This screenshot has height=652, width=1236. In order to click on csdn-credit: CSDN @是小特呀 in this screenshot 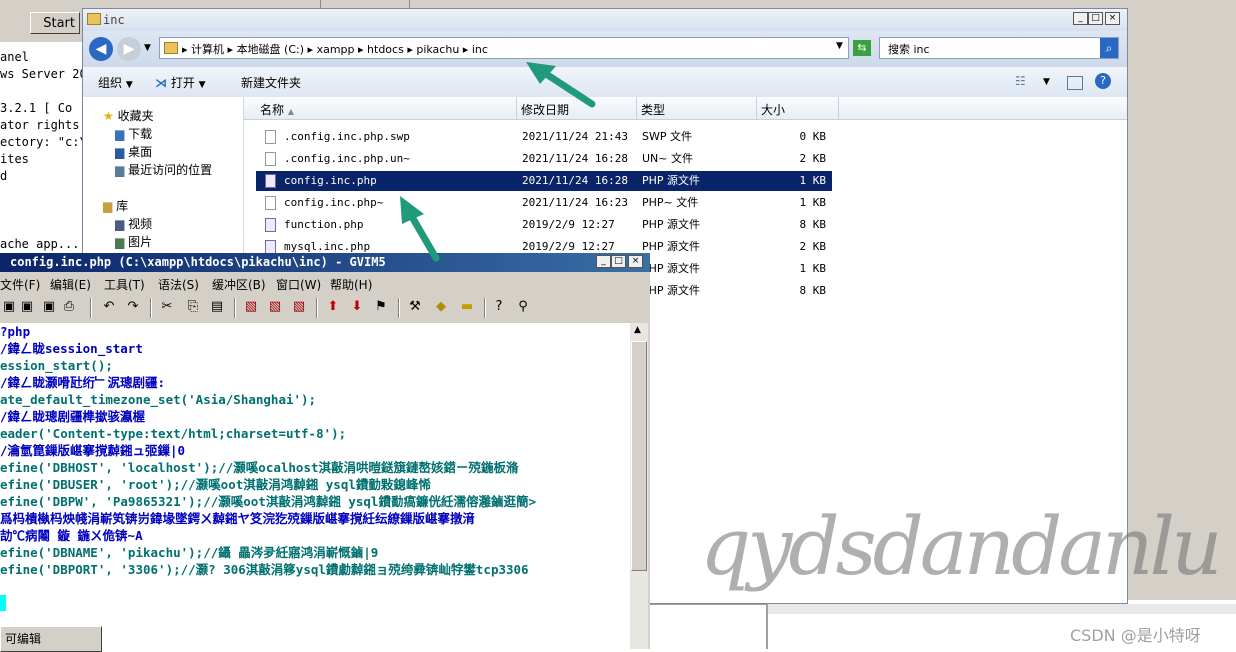, I will do `click(1135, 635)`.